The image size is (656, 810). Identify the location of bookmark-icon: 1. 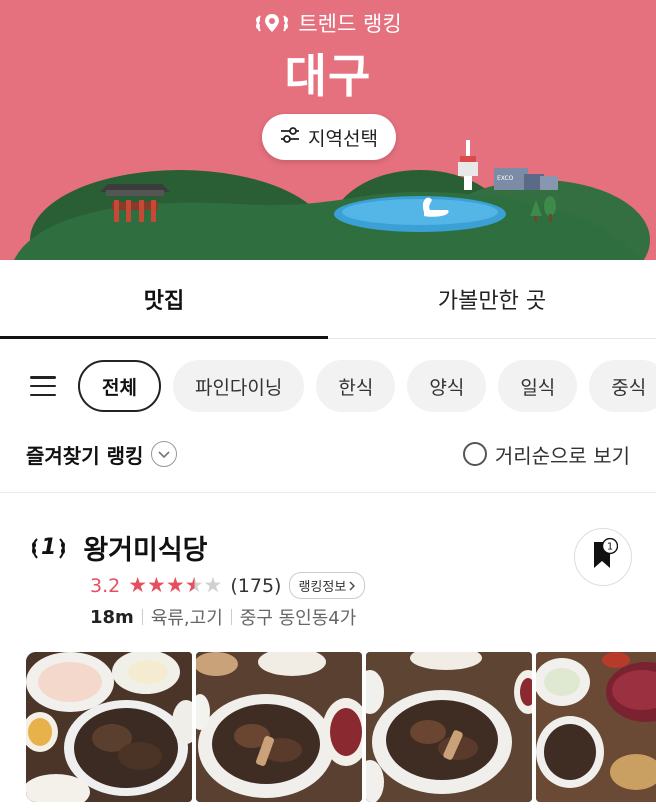
(603, 556).